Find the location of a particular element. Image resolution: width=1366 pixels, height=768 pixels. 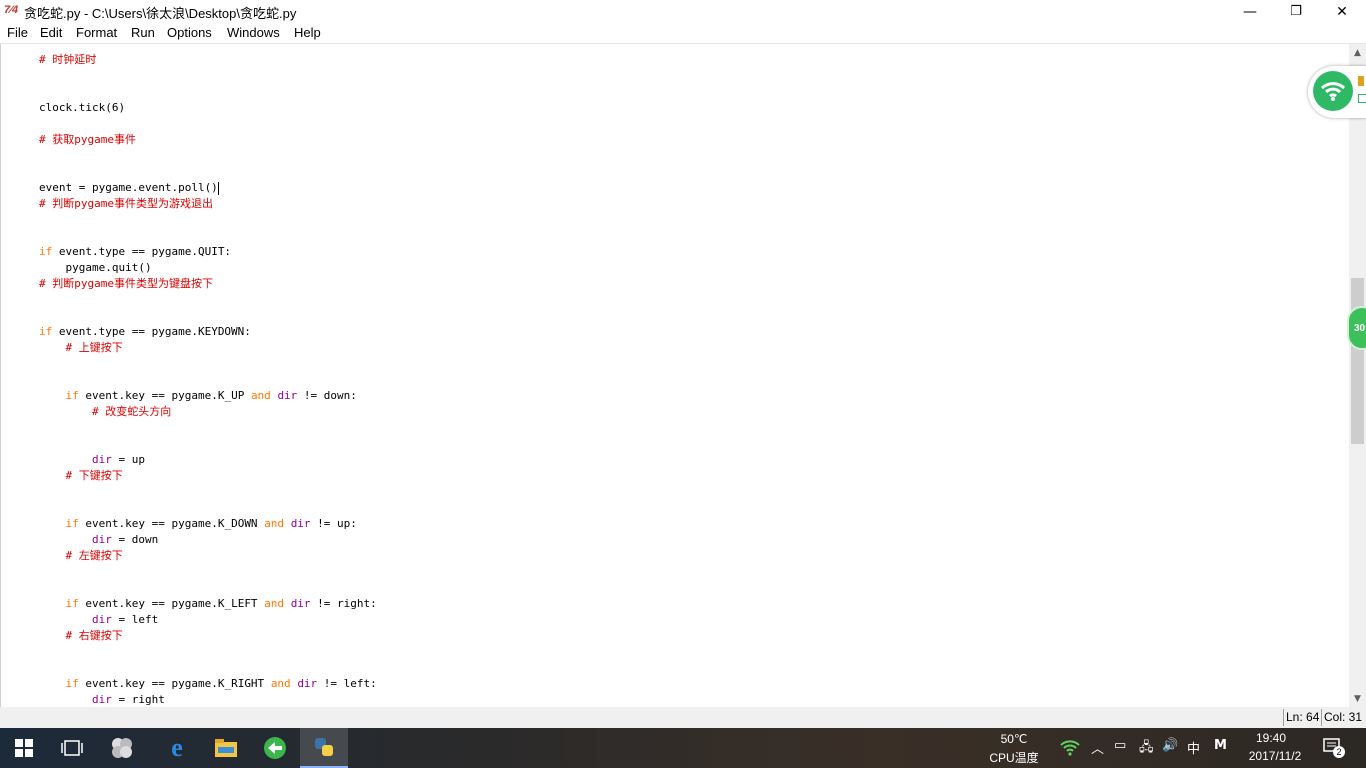

code-text: event = pygame.event.poll() is located at coordinates (128, 187).